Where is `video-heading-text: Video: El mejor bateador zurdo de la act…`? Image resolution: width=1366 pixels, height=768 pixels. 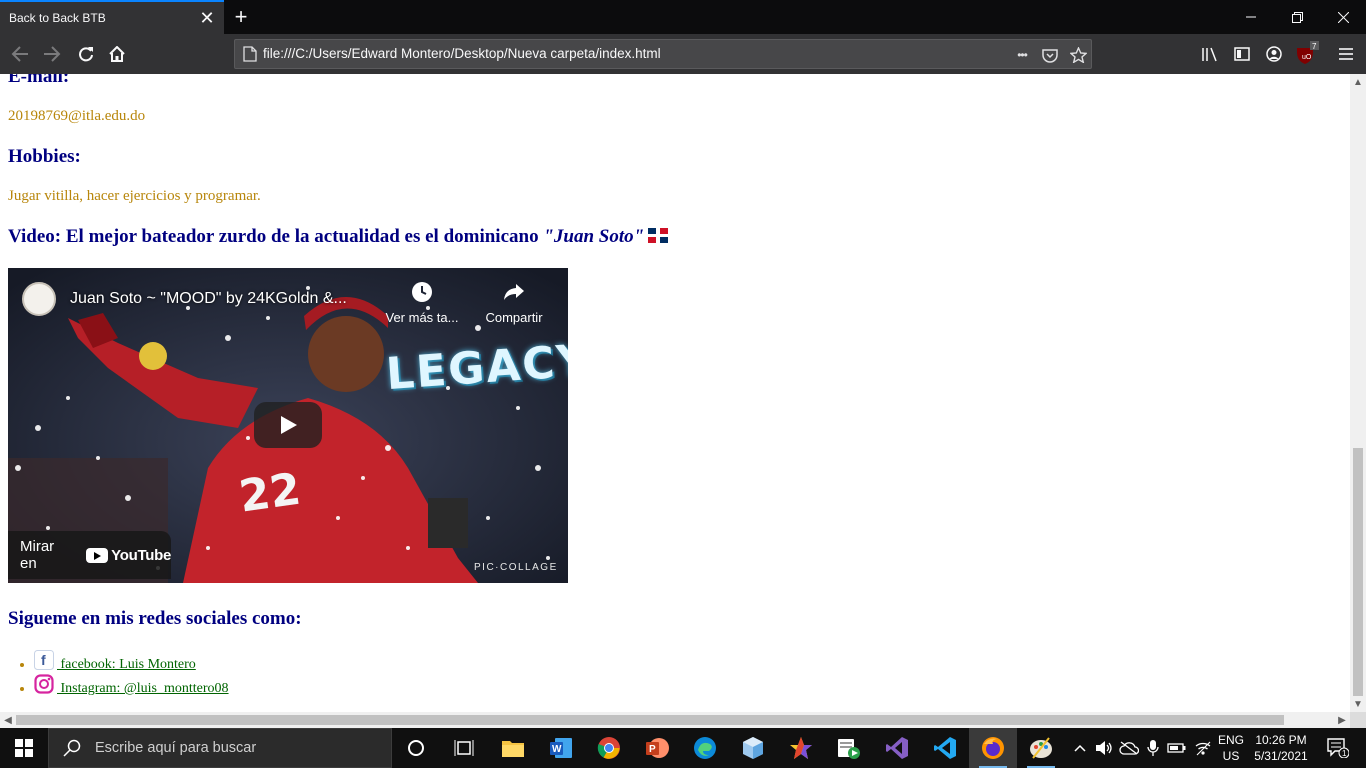
video-heading-text: Video: El mejor bateador zurdo de la act… is located at coordinates (276, 236).